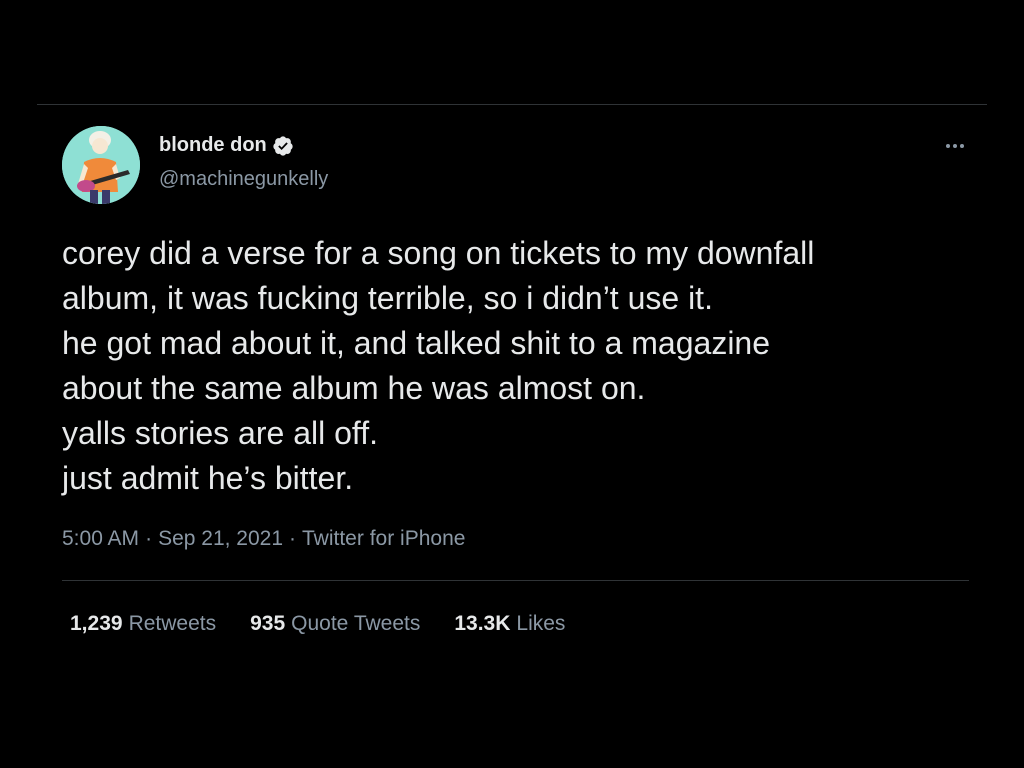 This screenshot has height=768, width=1024. Describe the element at coordinates (515, 580) in the screenshot. I see `stats-divider` at that location.